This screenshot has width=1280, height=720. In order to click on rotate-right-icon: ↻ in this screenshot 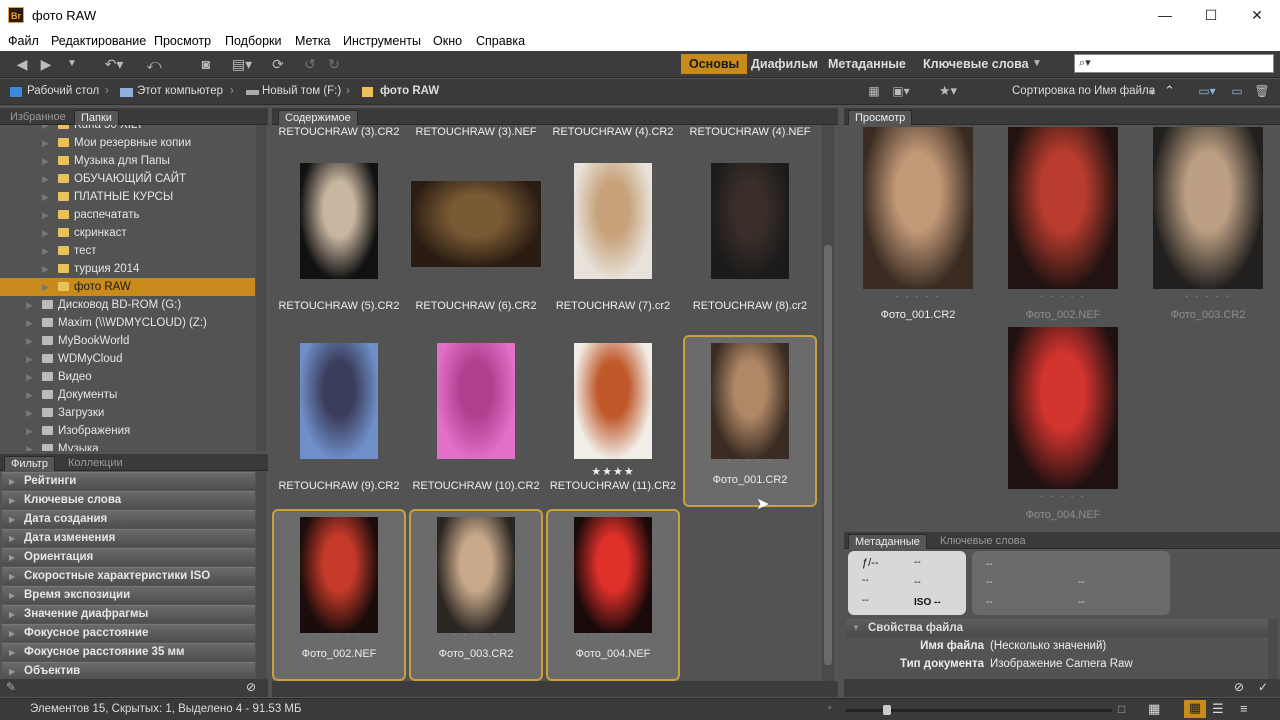, I will do `click(334, 64)`.